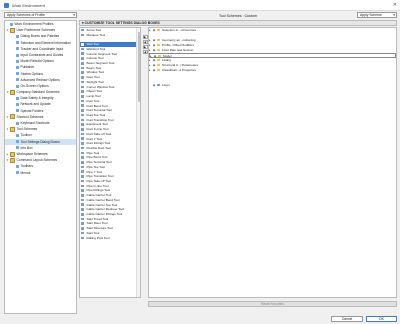  I want to click on profile-scheme-dropdown-label: Apply Schemes of Profile, so click(26, 15).